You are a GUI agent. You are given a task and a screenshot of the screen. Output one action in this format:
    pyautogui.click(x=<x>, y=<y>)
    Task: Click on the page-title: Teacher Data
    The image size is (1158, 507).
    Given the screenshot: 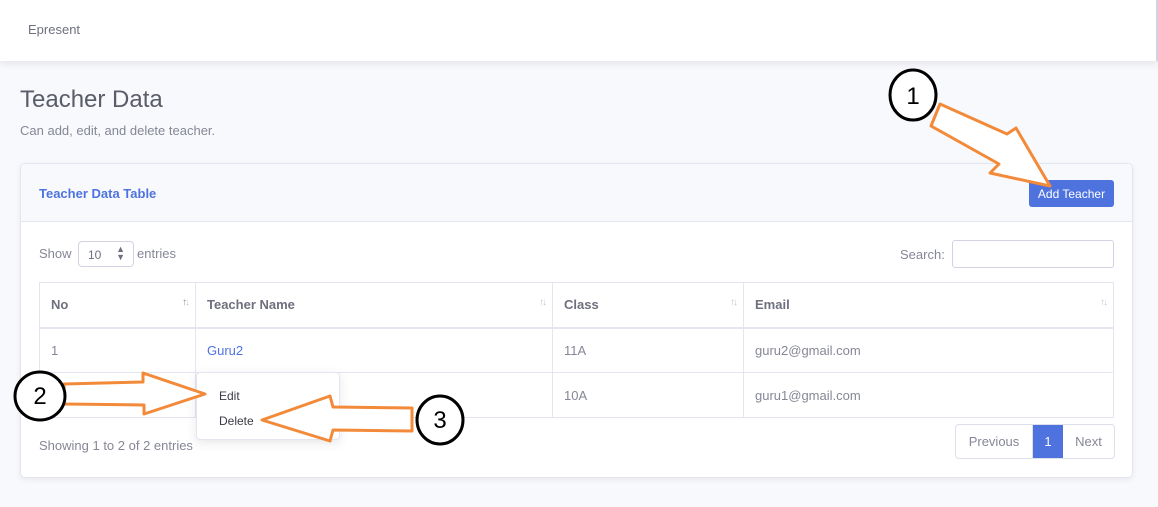 What is the action you would take?
    pyautogui.click(x=91, y=99)
    